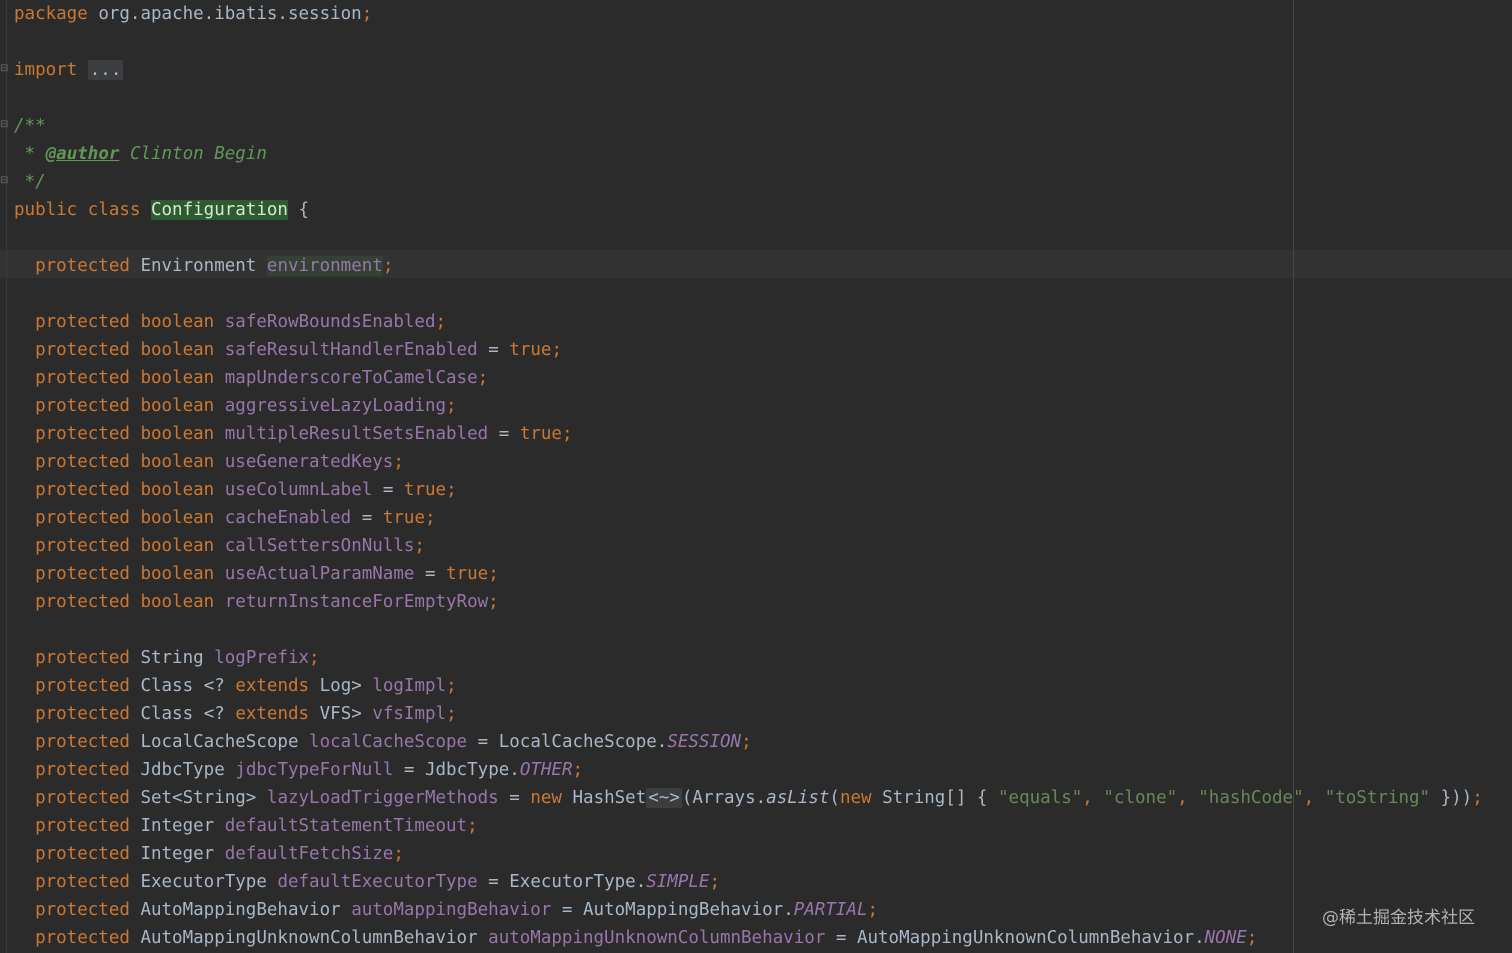 This screenshot has height=953, width=1512. Describe the element at coordinates (140, 154) in the screenshot. I see `javadoc-author-line: * @author Clinton Begin` at that location.